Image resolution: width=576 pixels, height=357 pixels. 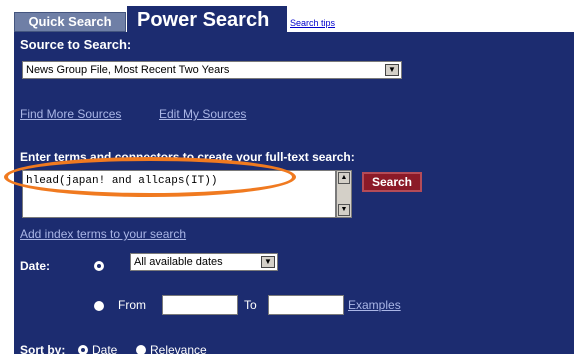 I want to click on source-heading: Source to Search:, so click(x=76, y=44).